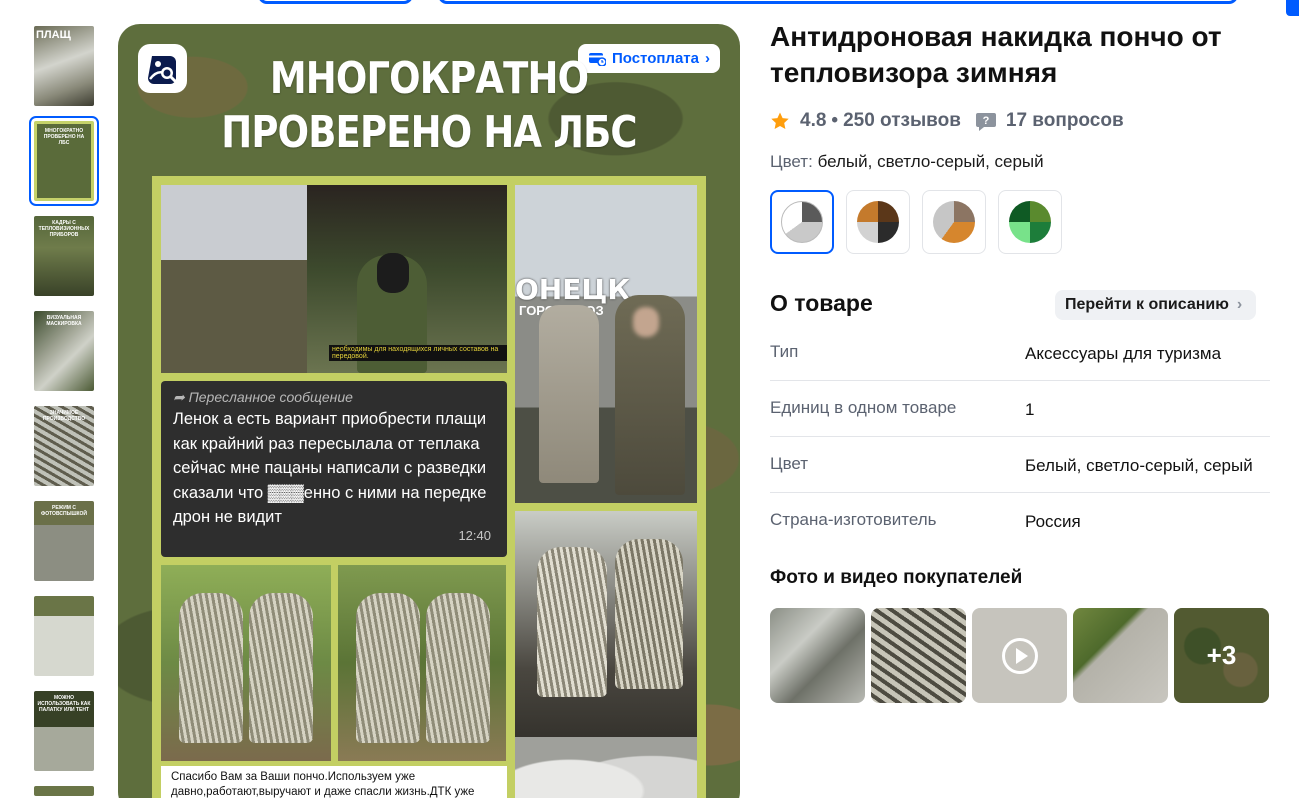 The width and height of the screenshot is (1299, 798). I want to click on thumbnail-1: ПЛАЩ, so click(64, 66).